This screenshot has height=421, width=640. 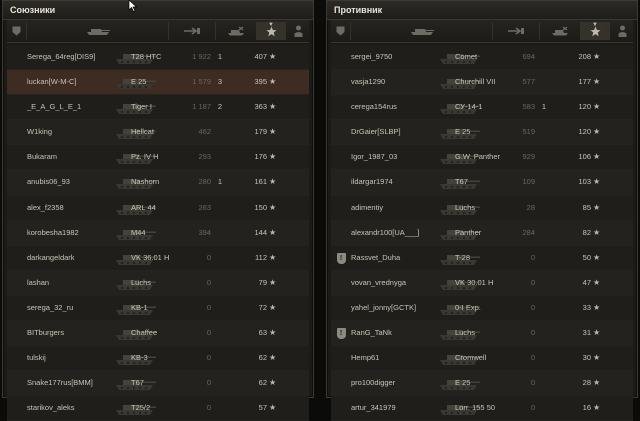 I want to click on player-name: cerega154rus, so click(x=399, y=107).